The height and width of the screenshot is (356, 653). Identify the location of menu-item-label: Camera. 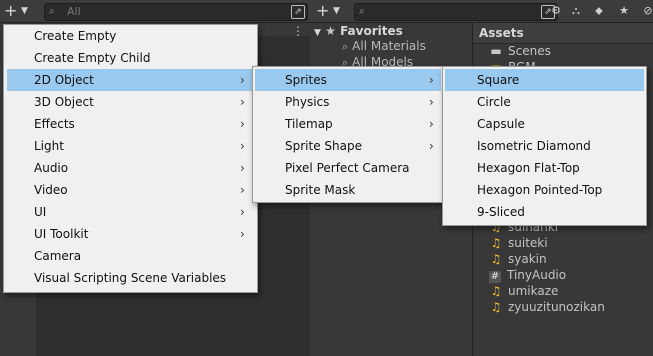
(58, 256).